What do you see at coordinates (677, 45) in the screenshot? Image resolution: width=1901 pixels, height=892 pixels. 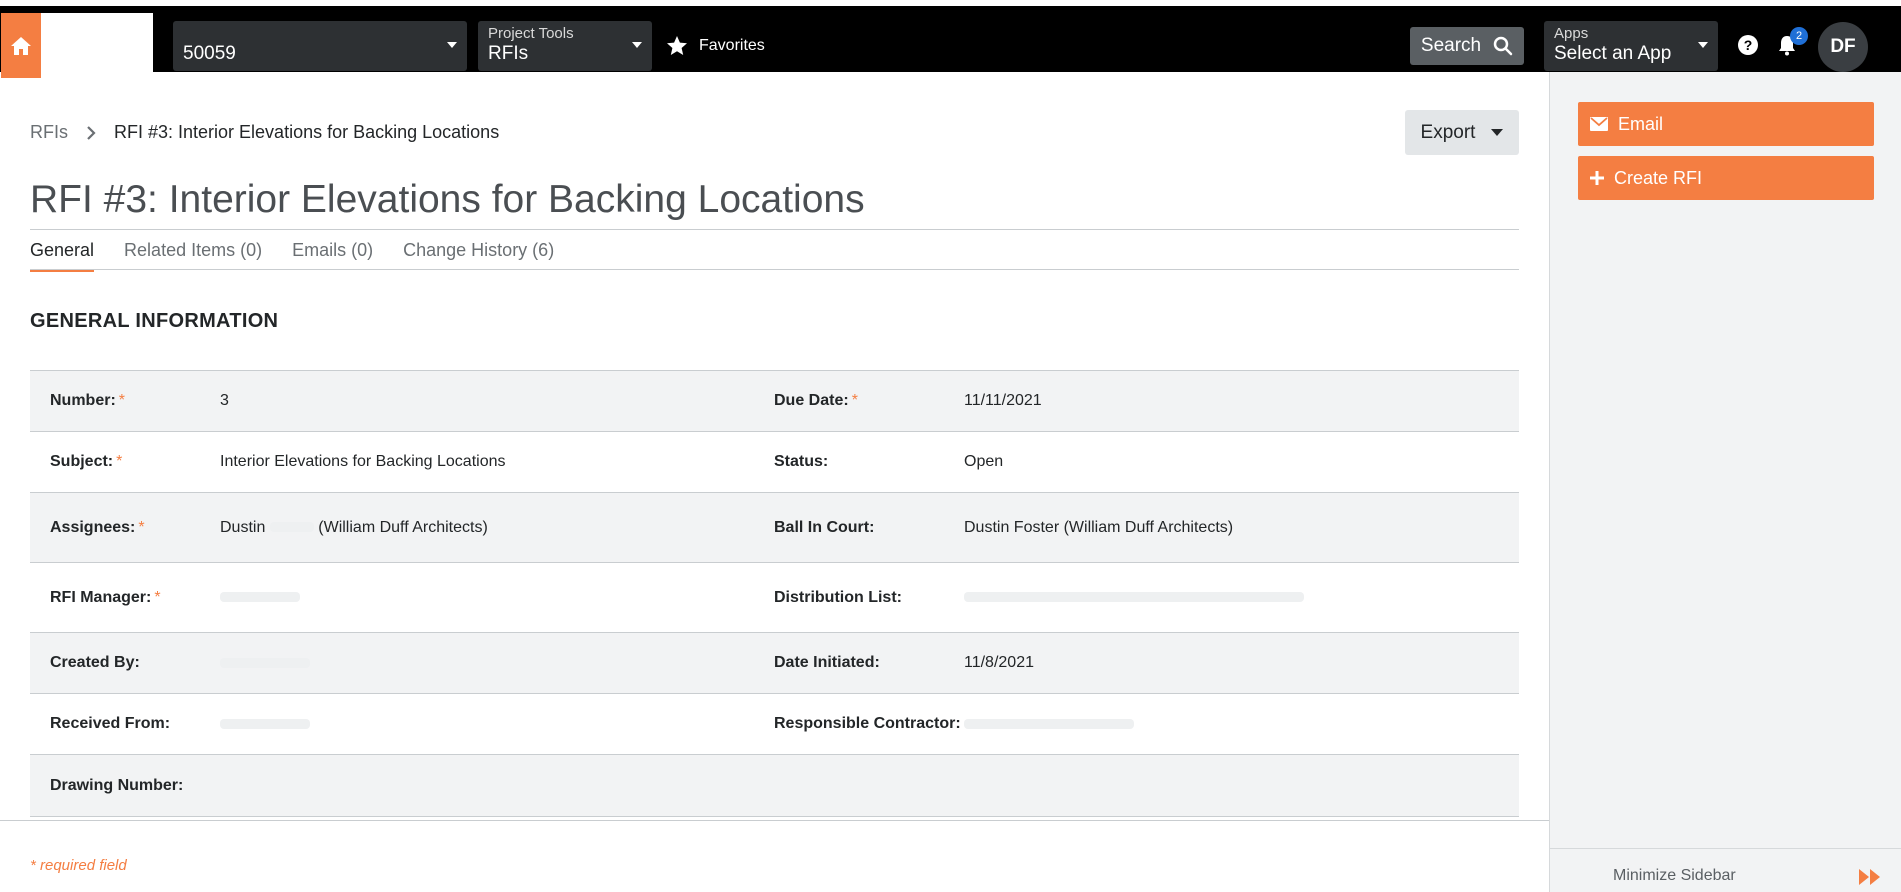 I see `star-icon` at bounding box center [677, 45].